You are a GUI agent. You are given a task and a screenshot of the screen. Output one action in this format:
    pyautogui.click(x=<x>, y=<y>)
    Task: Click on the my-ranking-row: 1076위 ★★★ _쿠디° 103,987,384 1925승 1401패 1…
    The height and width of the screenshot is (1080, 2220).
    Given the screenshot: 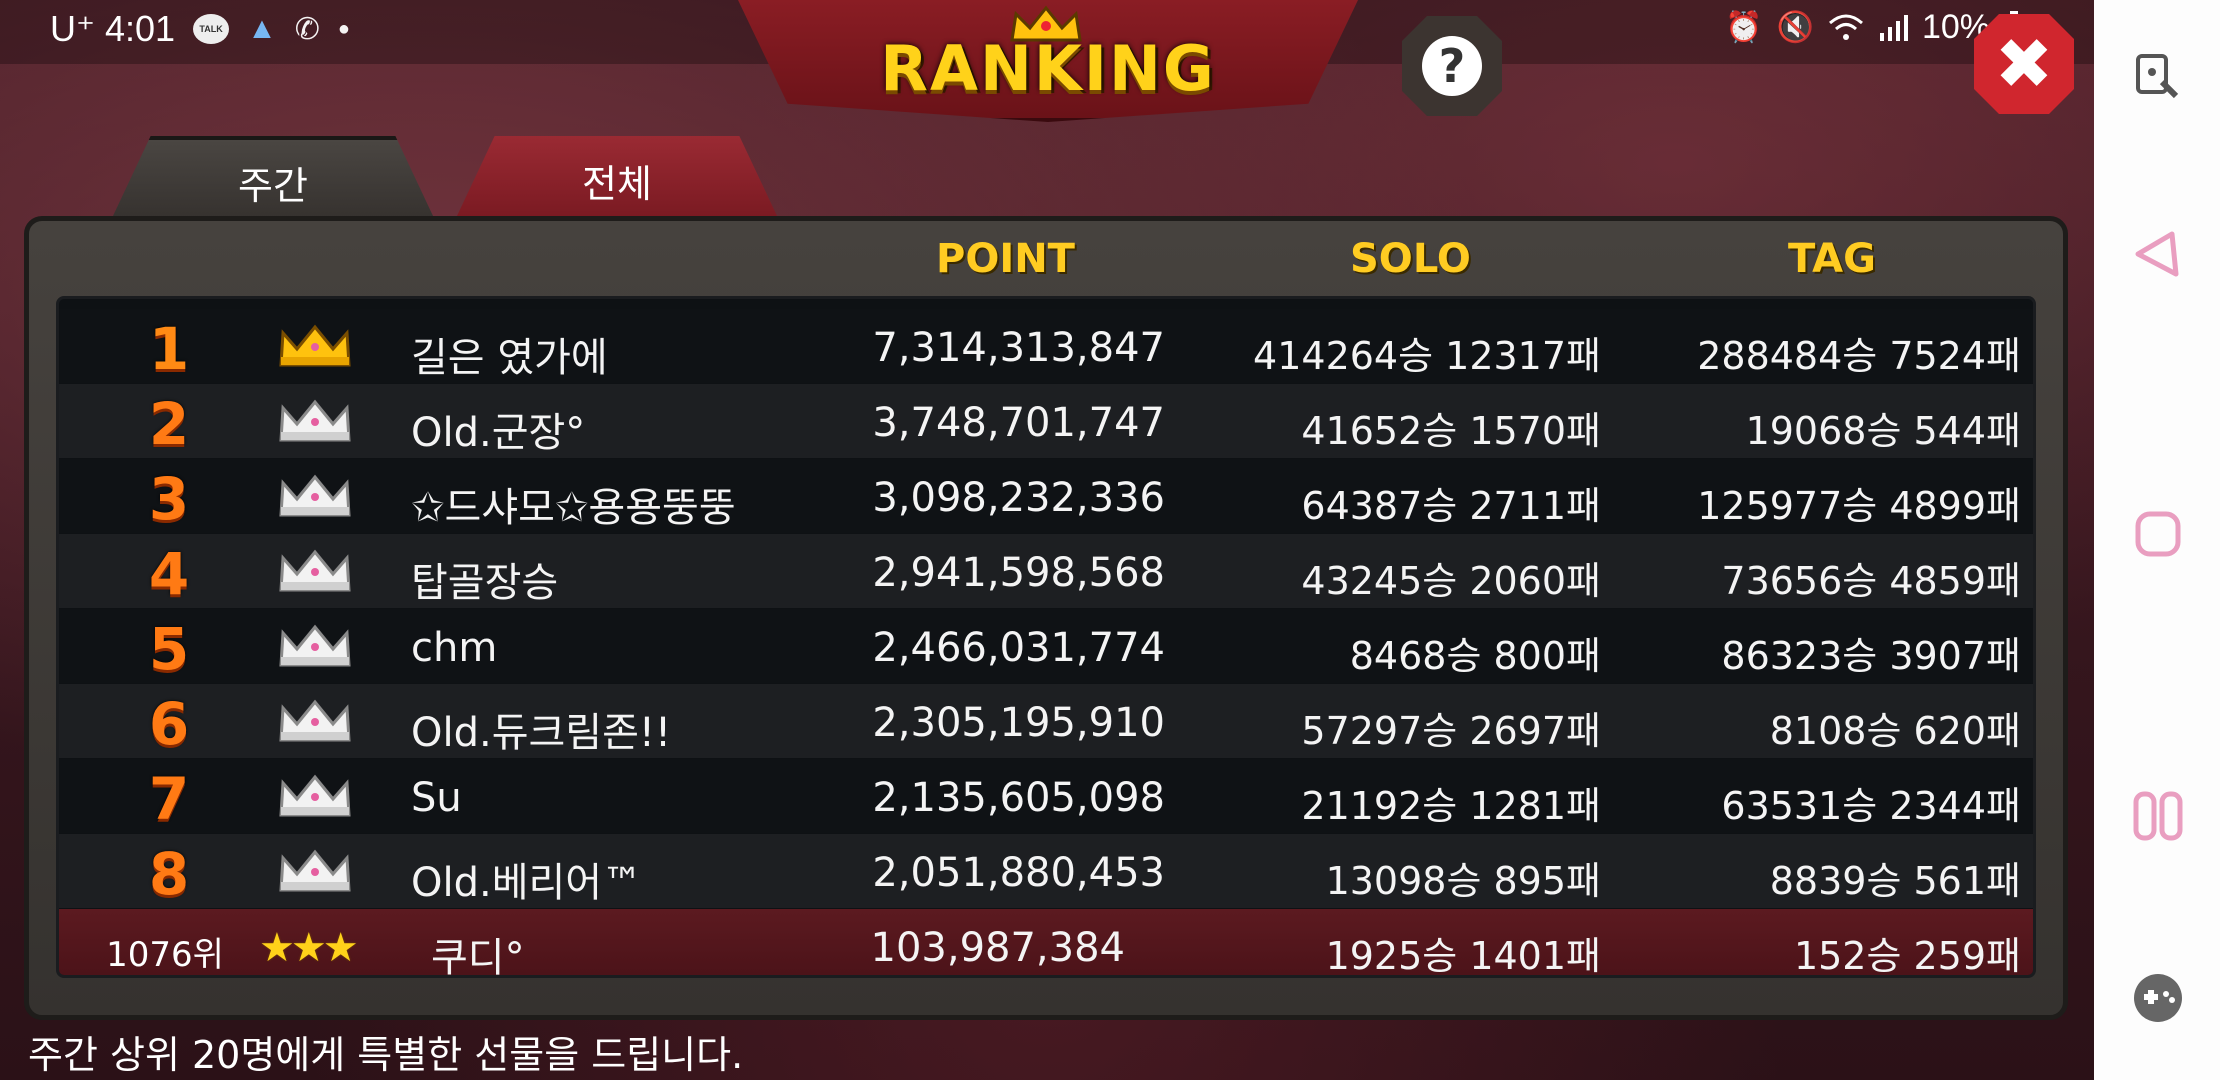 What is the action you would take?
    pyautogui.click(x=1046, y=943)
    